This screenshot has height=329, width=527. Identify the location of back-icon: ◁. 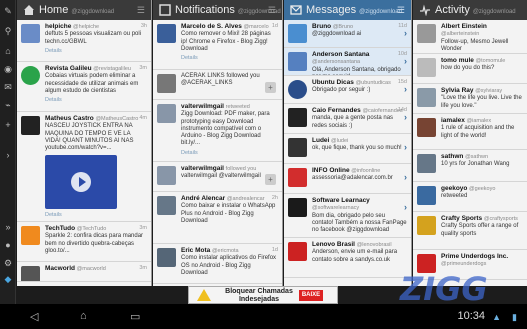
(34, 316).